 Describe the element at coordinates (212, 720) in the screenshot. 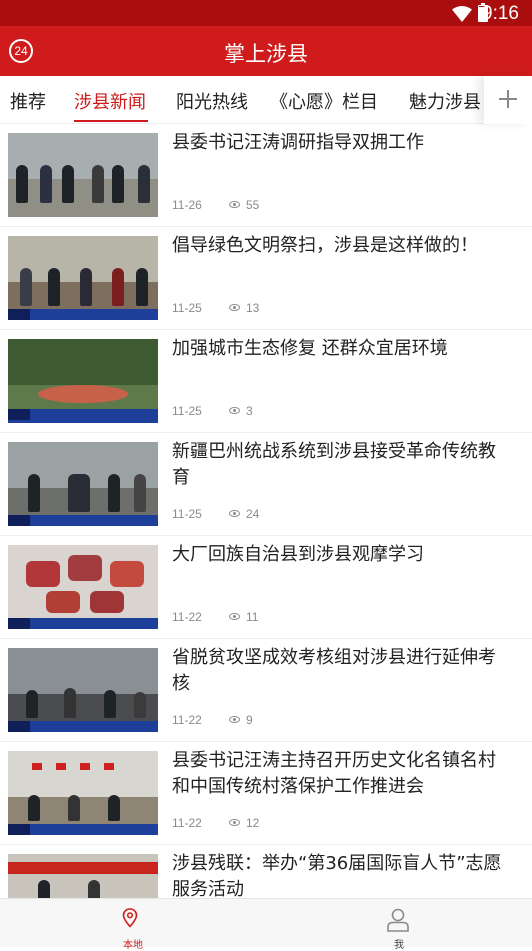

I see `news-meta: 11-22 9` at that location.